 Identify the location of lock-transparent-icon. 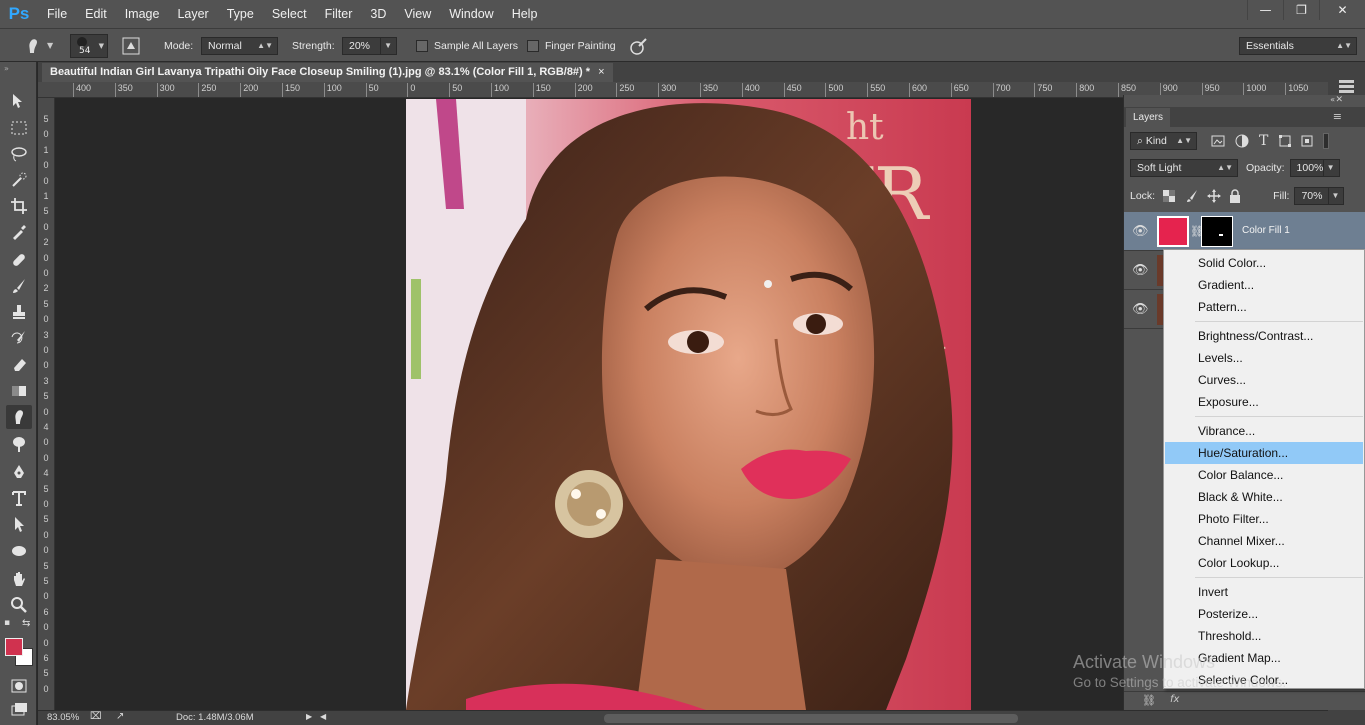
(1169, 196).